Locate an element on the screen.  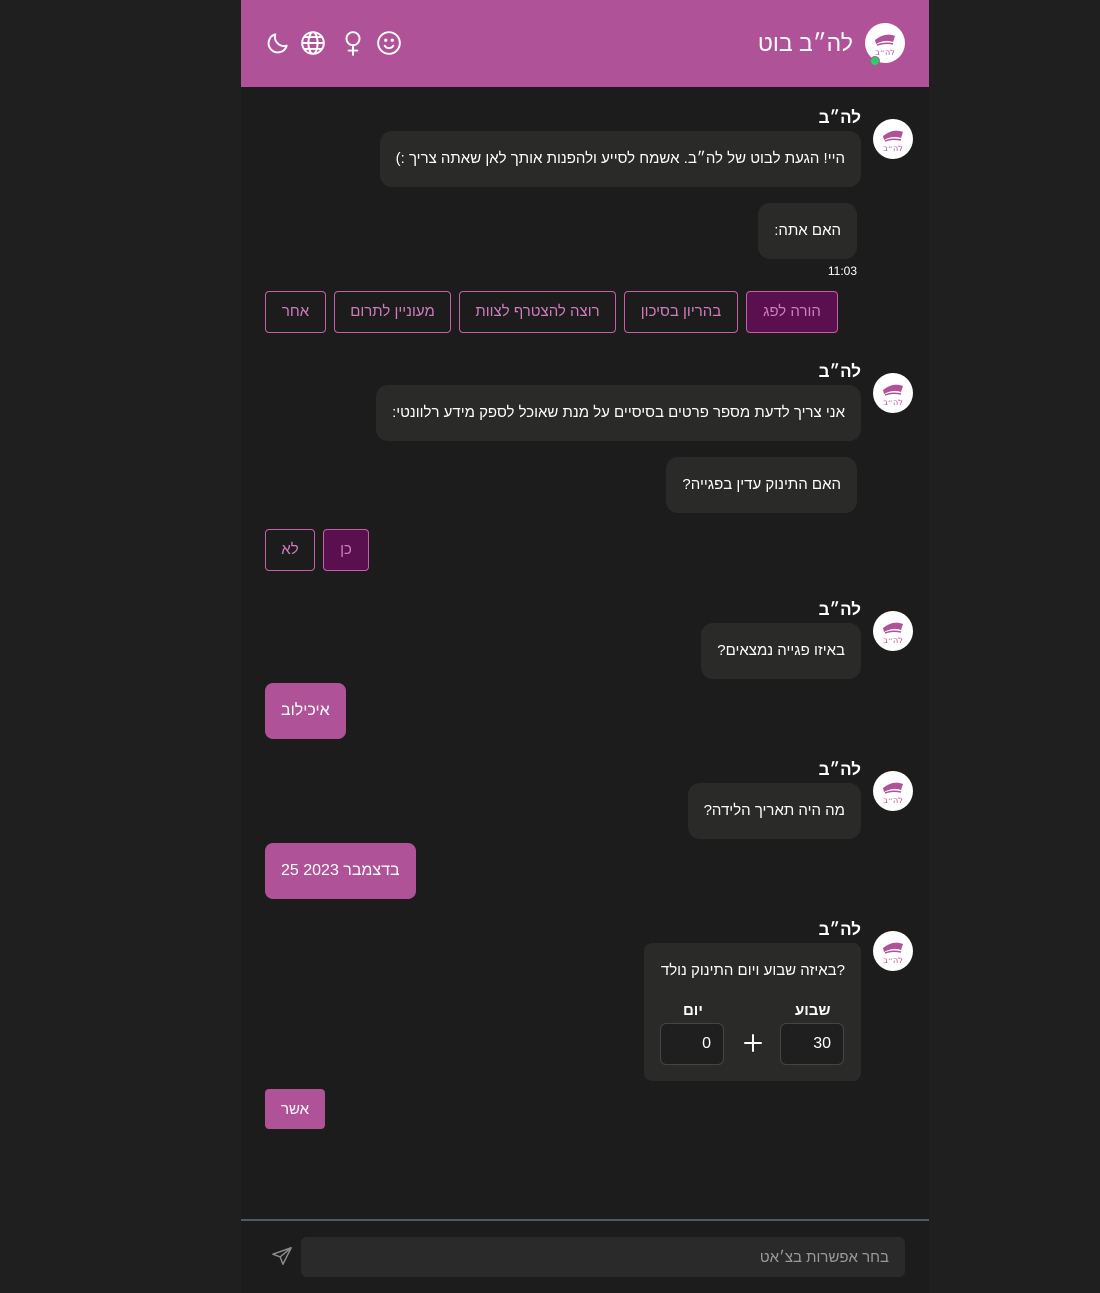
day-label: יום is located at coordinates (693, 1010).